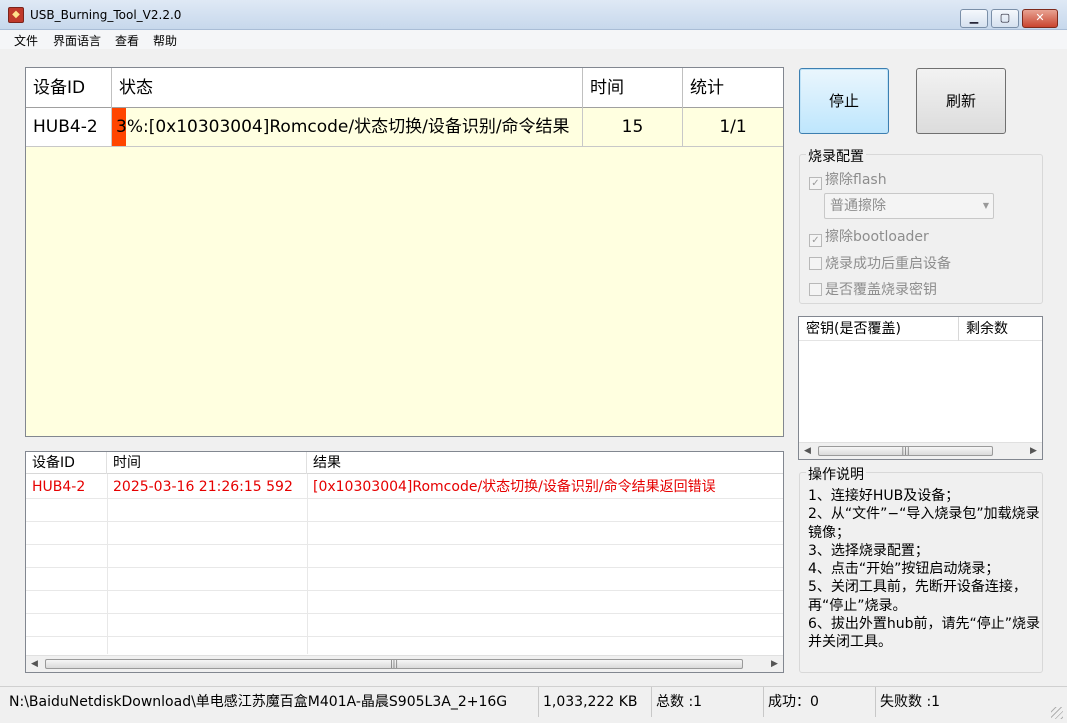 This screenshot has height=723, width=1067. What do you see at coordinates (533, 15) in the screenshot?
I see `title-bar: ◆ USB_Burning_Tool_V2.2.0 ▁ ▢ ✕` at bounding box center [533, 15].